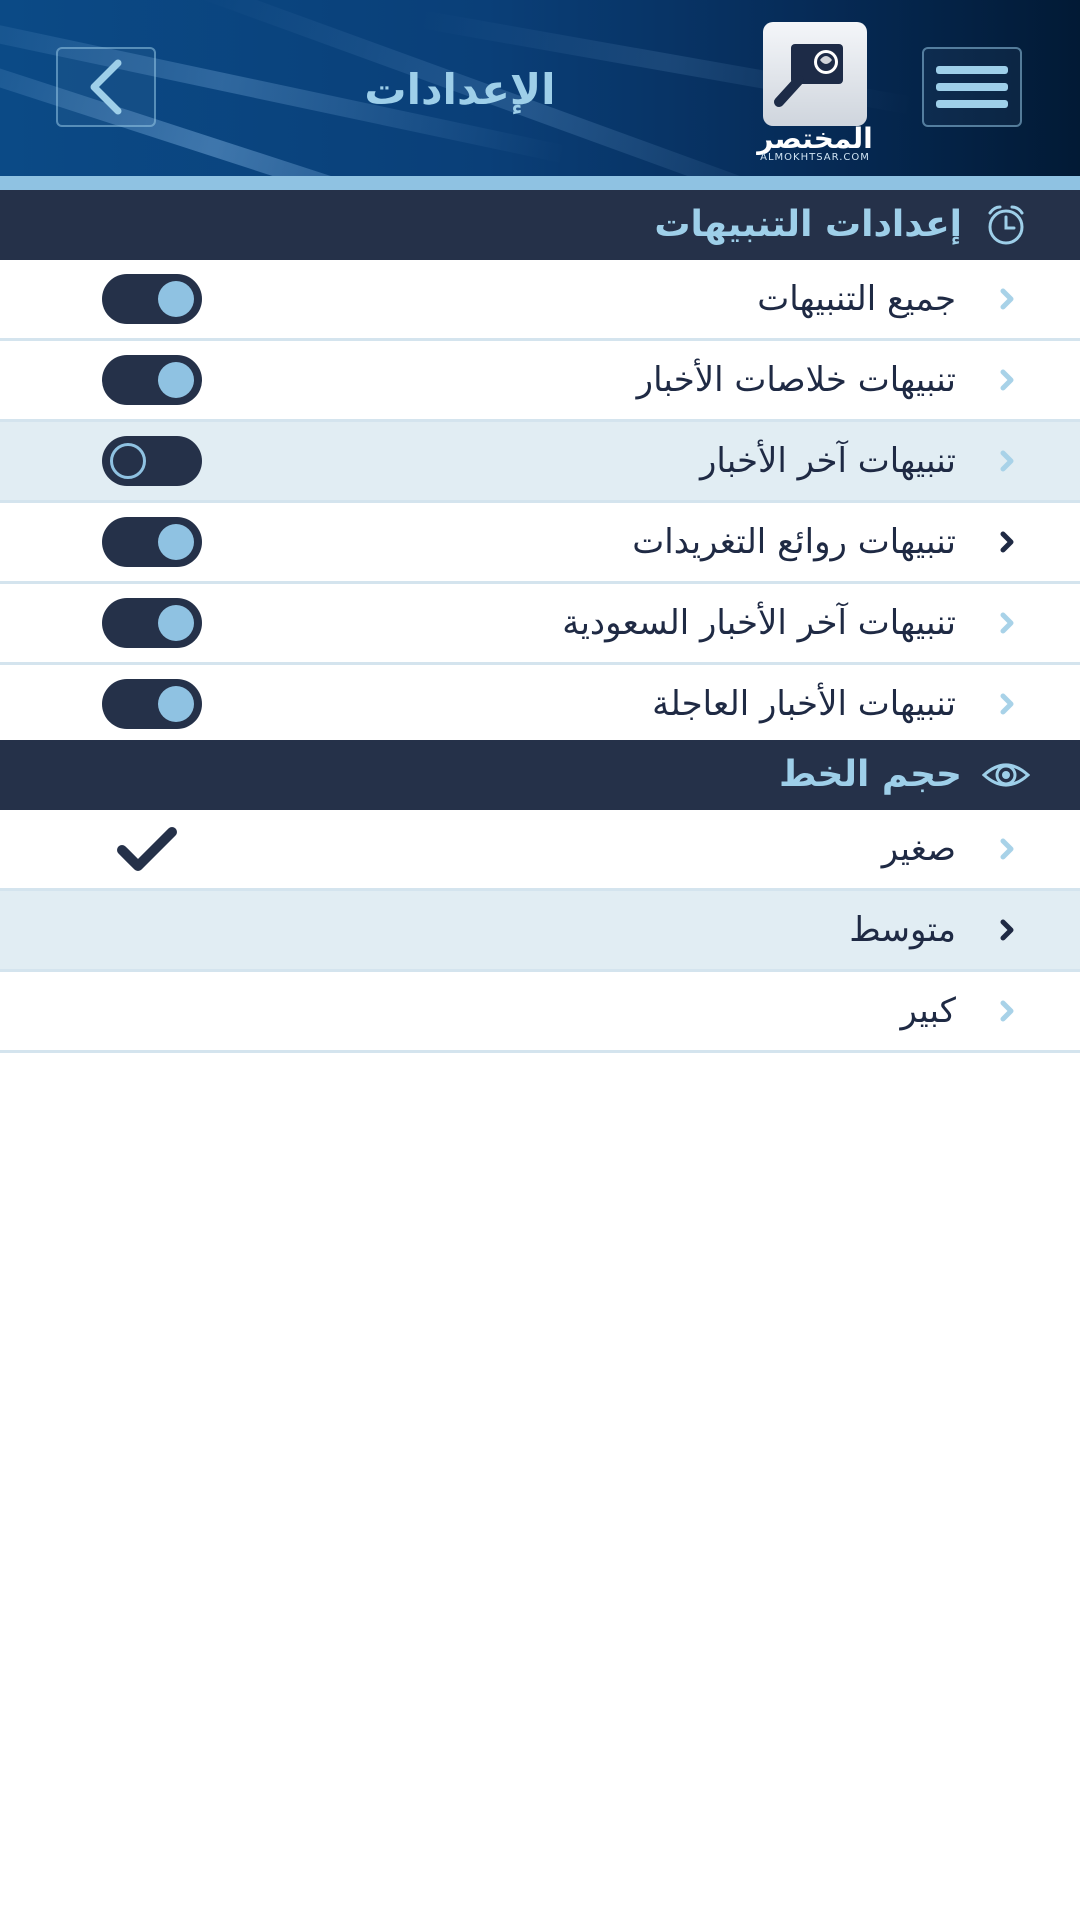 The height and width of the screenshot is (1920, 1080). Describe the element at coordinates (796, 380) in the screenshot. I see `alert-label: تنبيهات خلاصات الأخبار` at that location.